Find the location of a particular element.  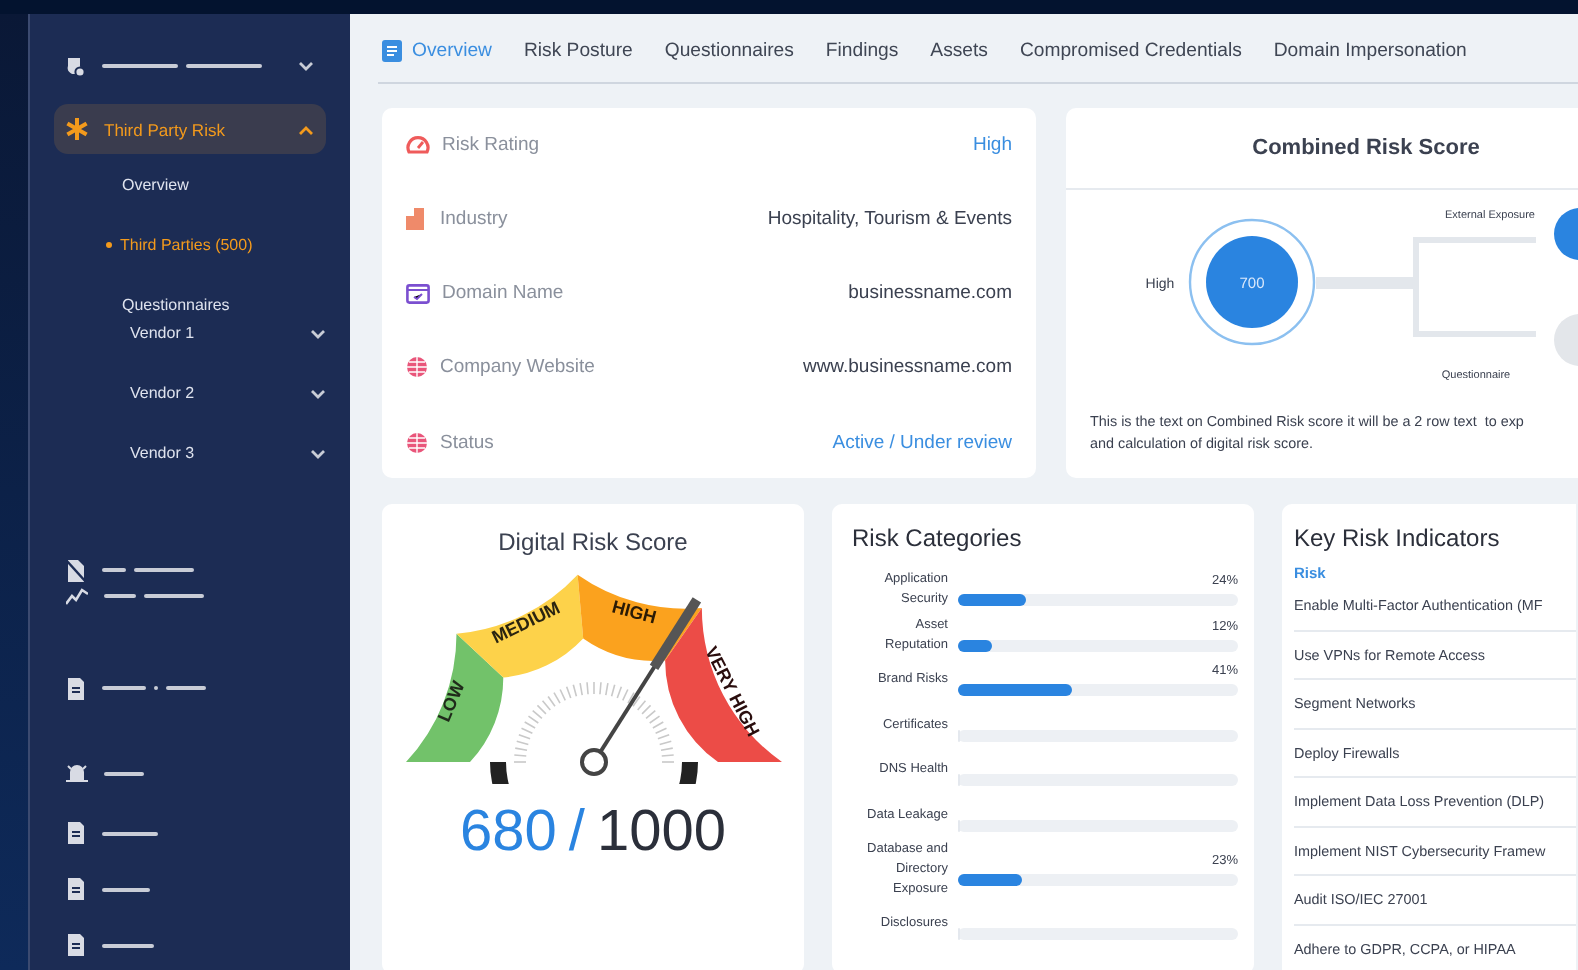

sidebar-subitem: Vendor 2 is located at coordinates (162, 393).